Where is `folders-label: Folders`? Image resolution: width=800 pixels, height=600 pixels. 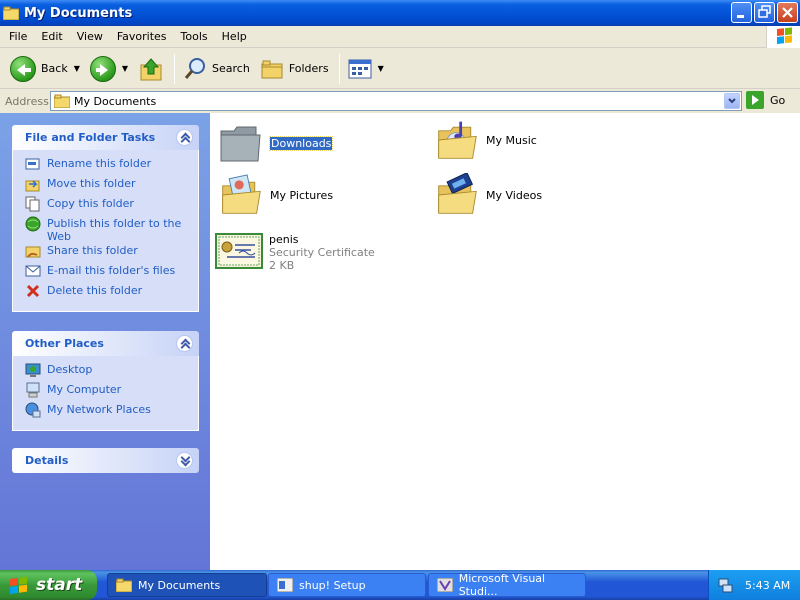 folders-label: Folders is located at coordinates (308, 68).